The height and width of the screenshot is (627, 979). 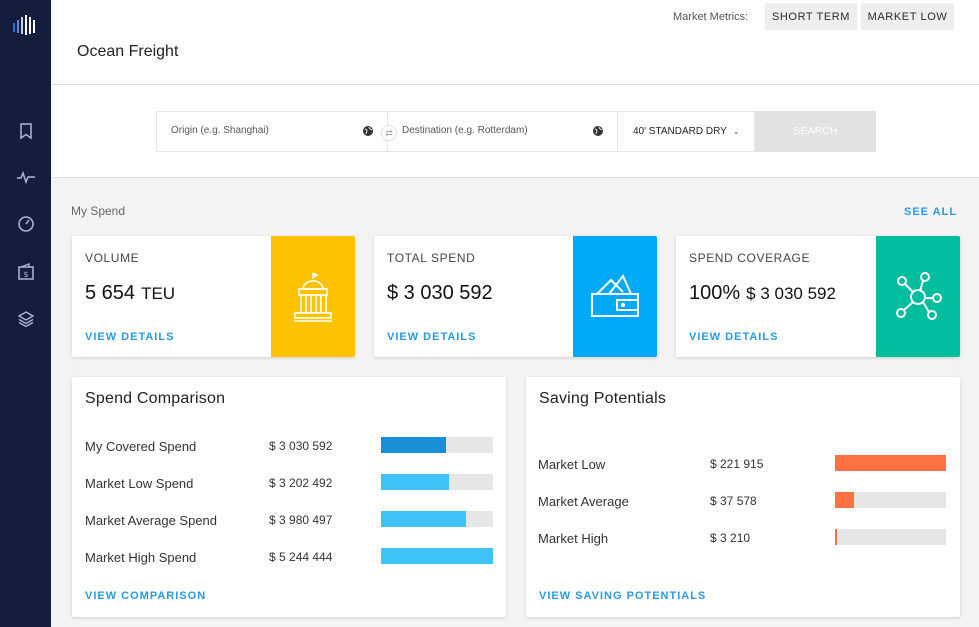 What do you see at coordinates (515, 296) in the screenshot?
I see `total-spend-card: TOTAL SPEND $ 3 030 592 VIEW DETAILS` at bounding box center [515, 296].